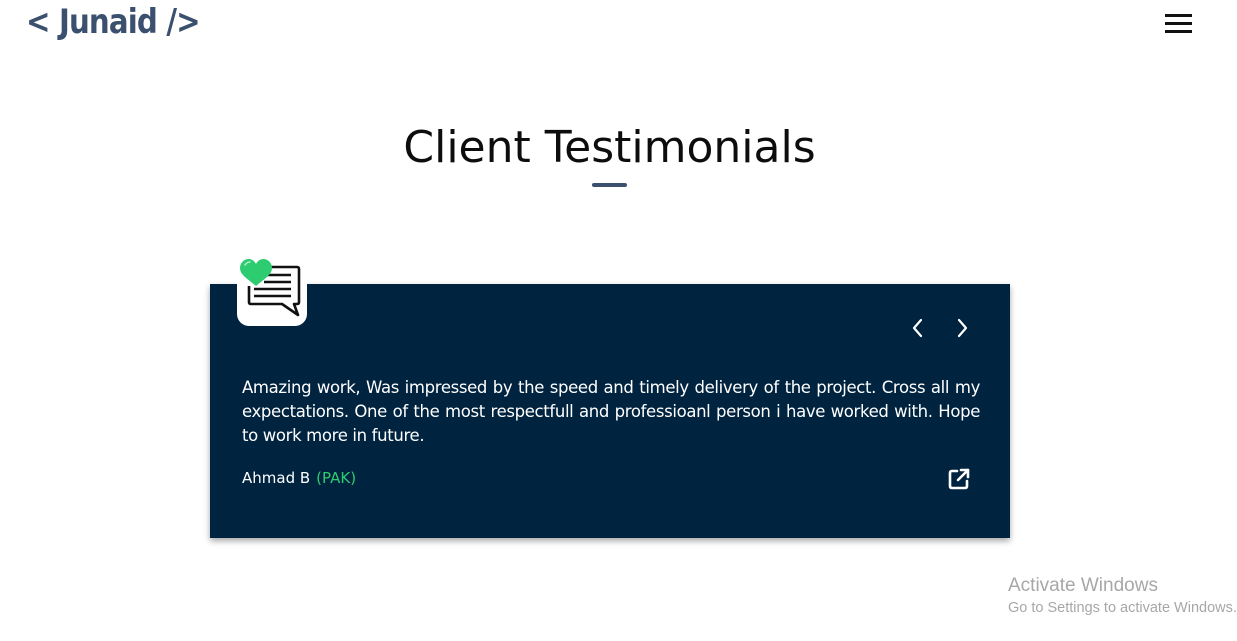  I want to click on external-link-icon, so click(959, 479).